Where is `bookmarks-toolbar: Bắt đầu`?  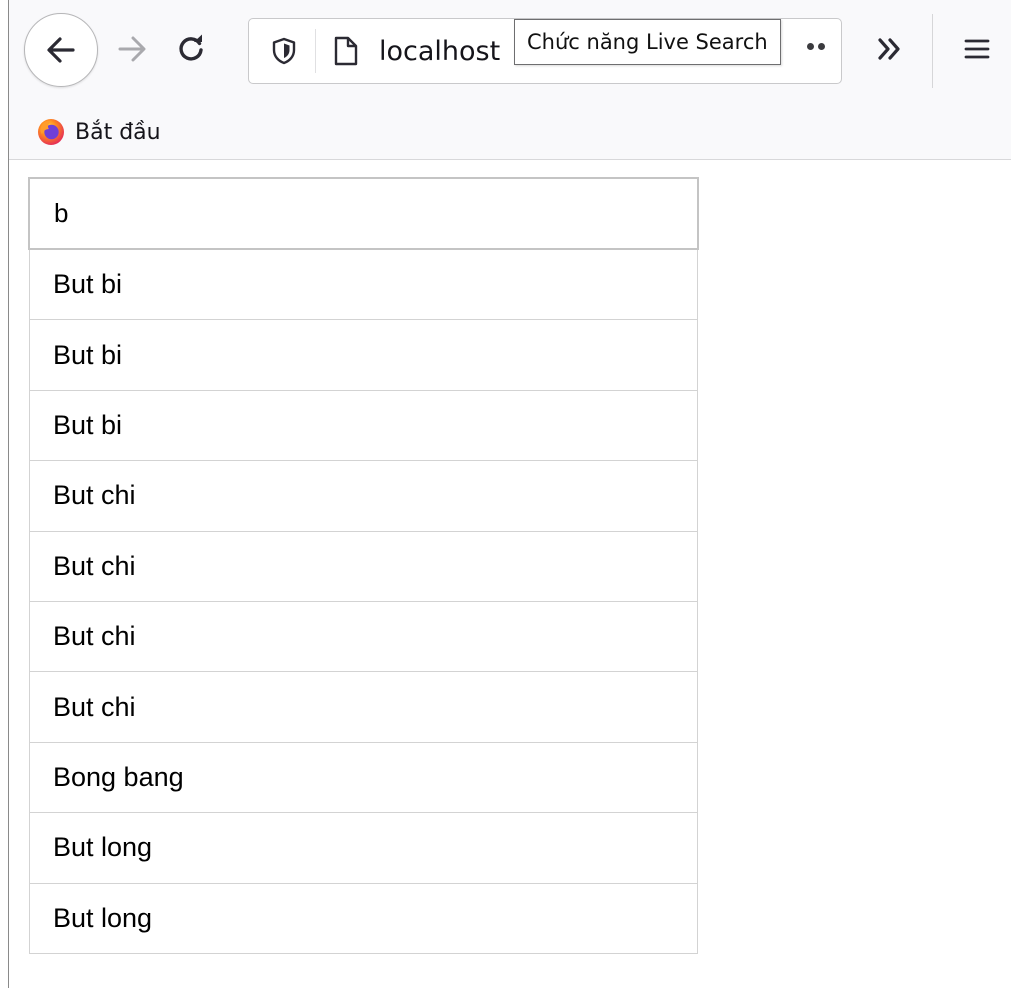 bookmarks-toolbar: Bắt đầu is located at coordinates (510, 133).